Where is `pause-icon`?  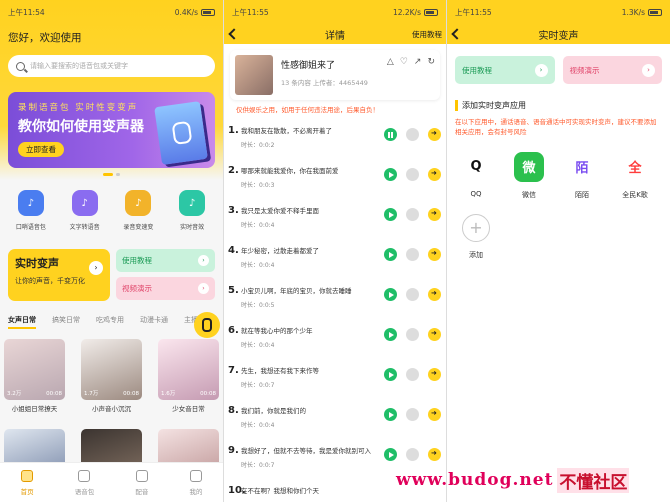 pause-icon is located at coordinates (390, 134).